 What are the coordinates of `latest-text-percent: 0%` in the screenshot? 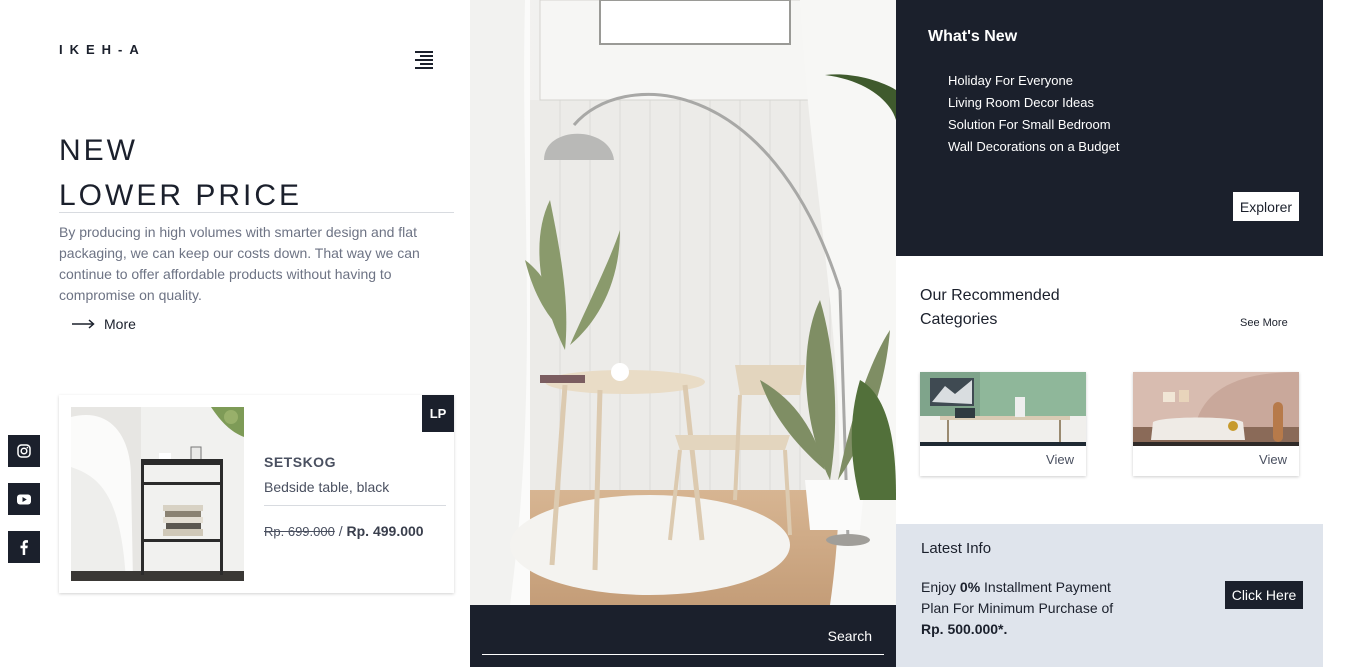 It's located at (970, 587).